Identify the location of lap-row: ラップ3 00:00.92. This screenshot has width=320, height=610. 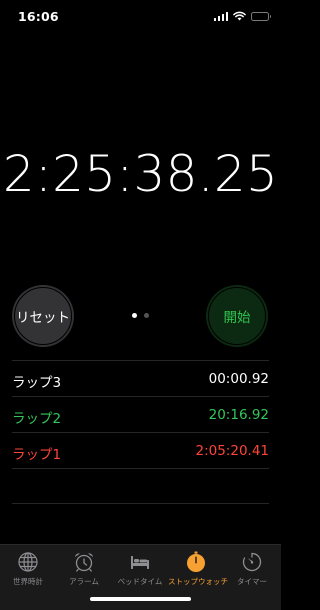
(140, 378).